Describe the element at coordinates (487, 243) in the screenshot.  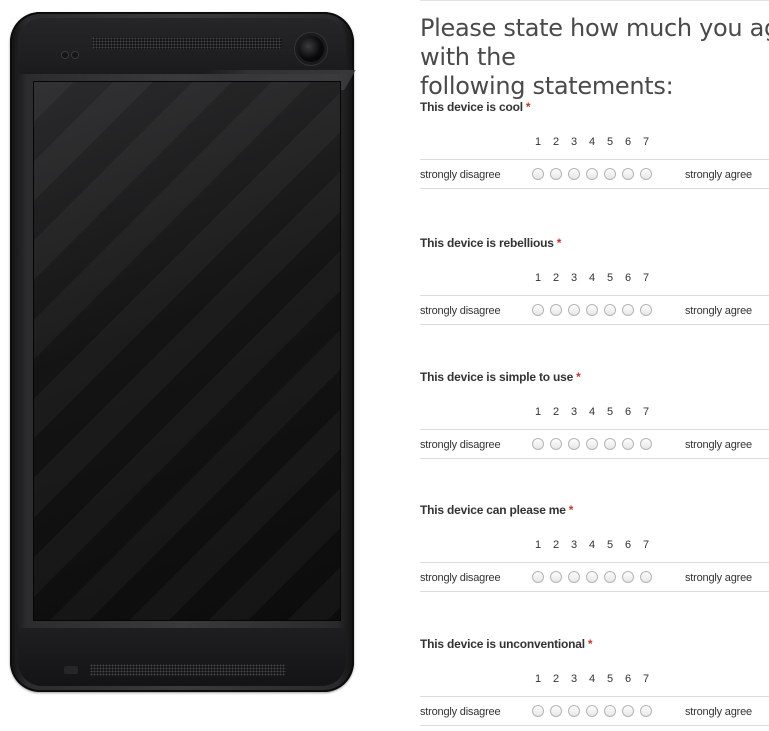
I see `question-text: This device is rebellious` at that location.